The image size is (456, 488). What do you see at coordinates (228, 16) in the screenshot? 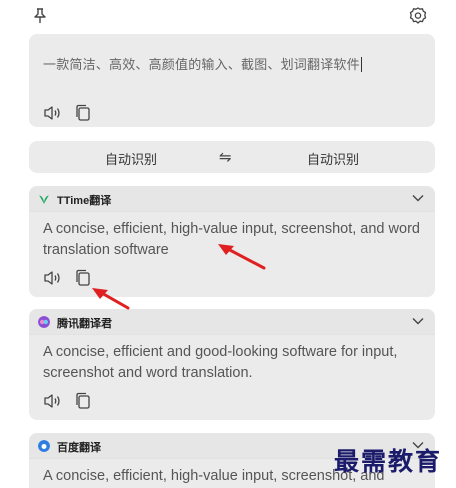
I see `top-toolbar` at bounding box center [228, 16].